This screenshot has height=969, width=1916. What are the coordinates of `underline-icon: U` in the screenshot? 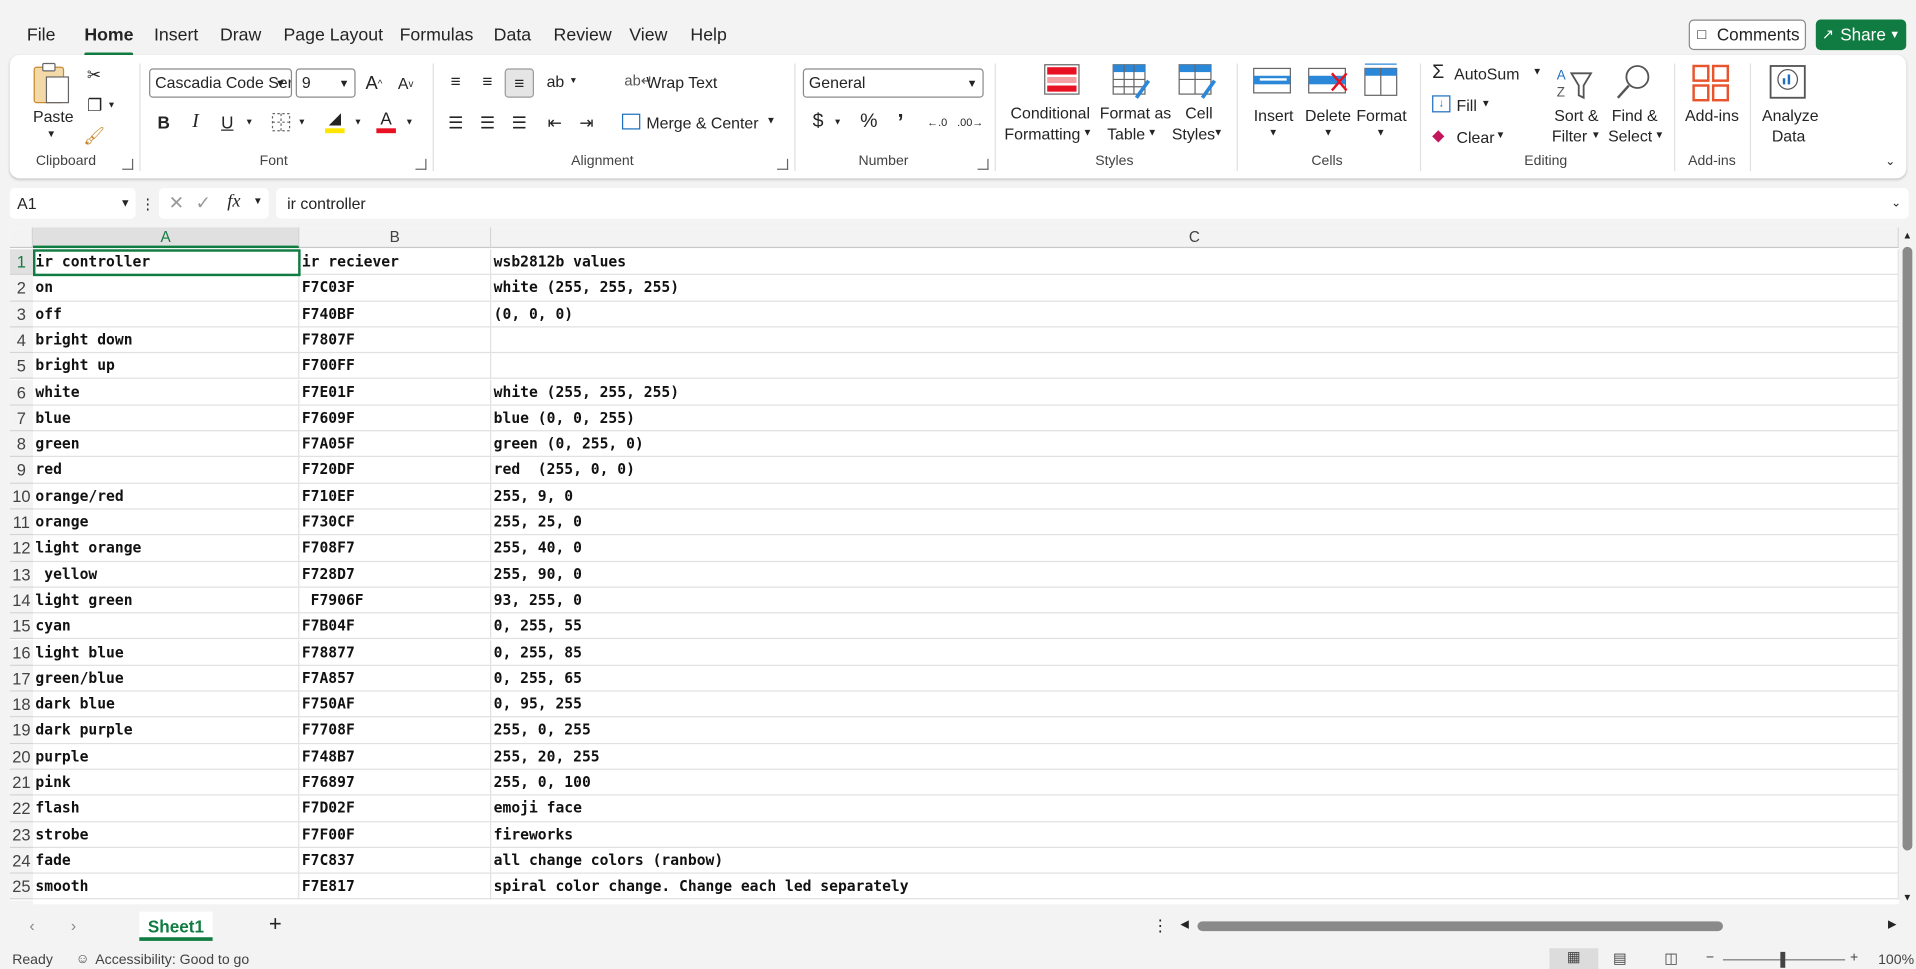 It's located at (227, 122).